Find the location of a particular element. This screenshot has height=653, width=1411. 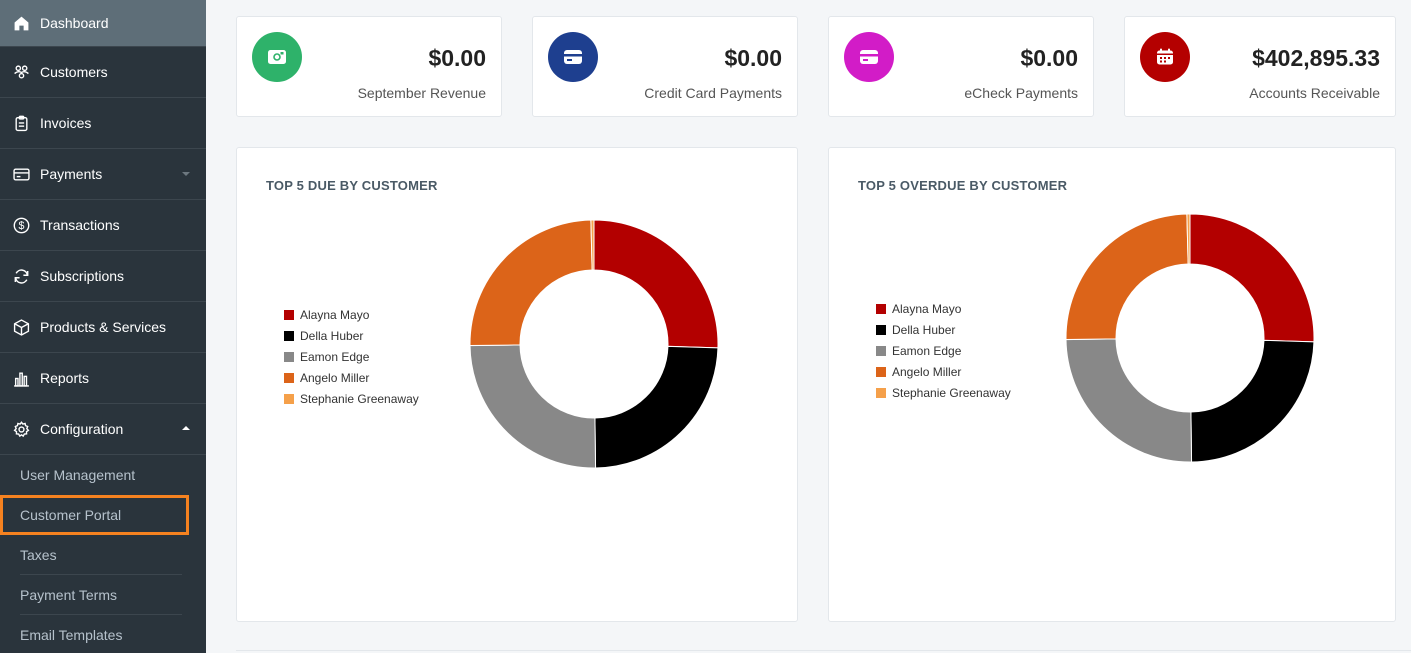

sidebar-item-transactions: $ Transactions is located at coordinates (103, 225).